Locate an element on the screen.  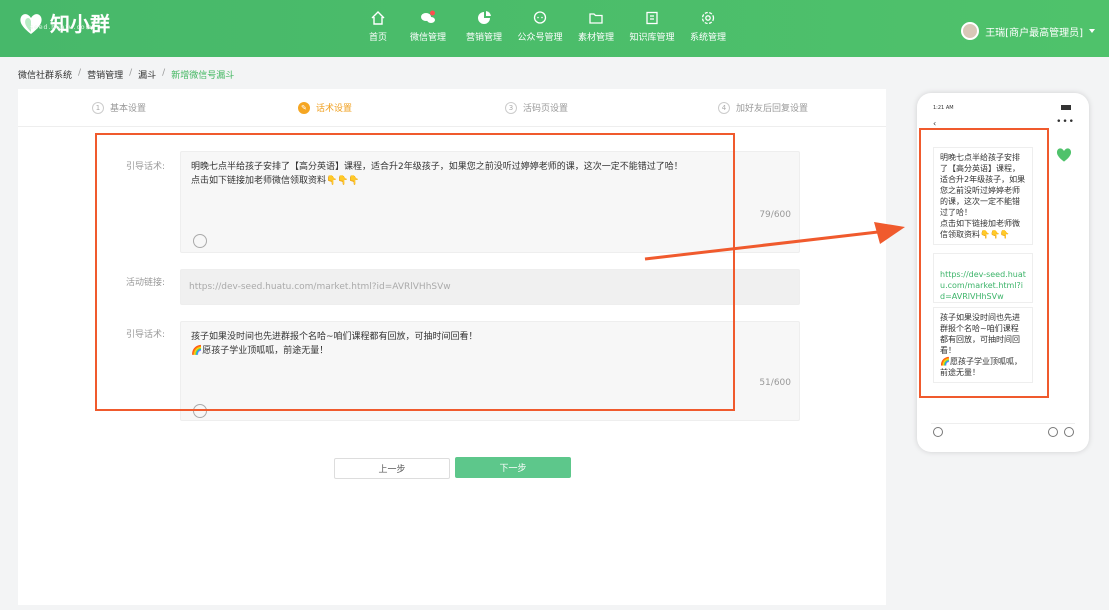
book-icon is located at coordinates (652, 18).